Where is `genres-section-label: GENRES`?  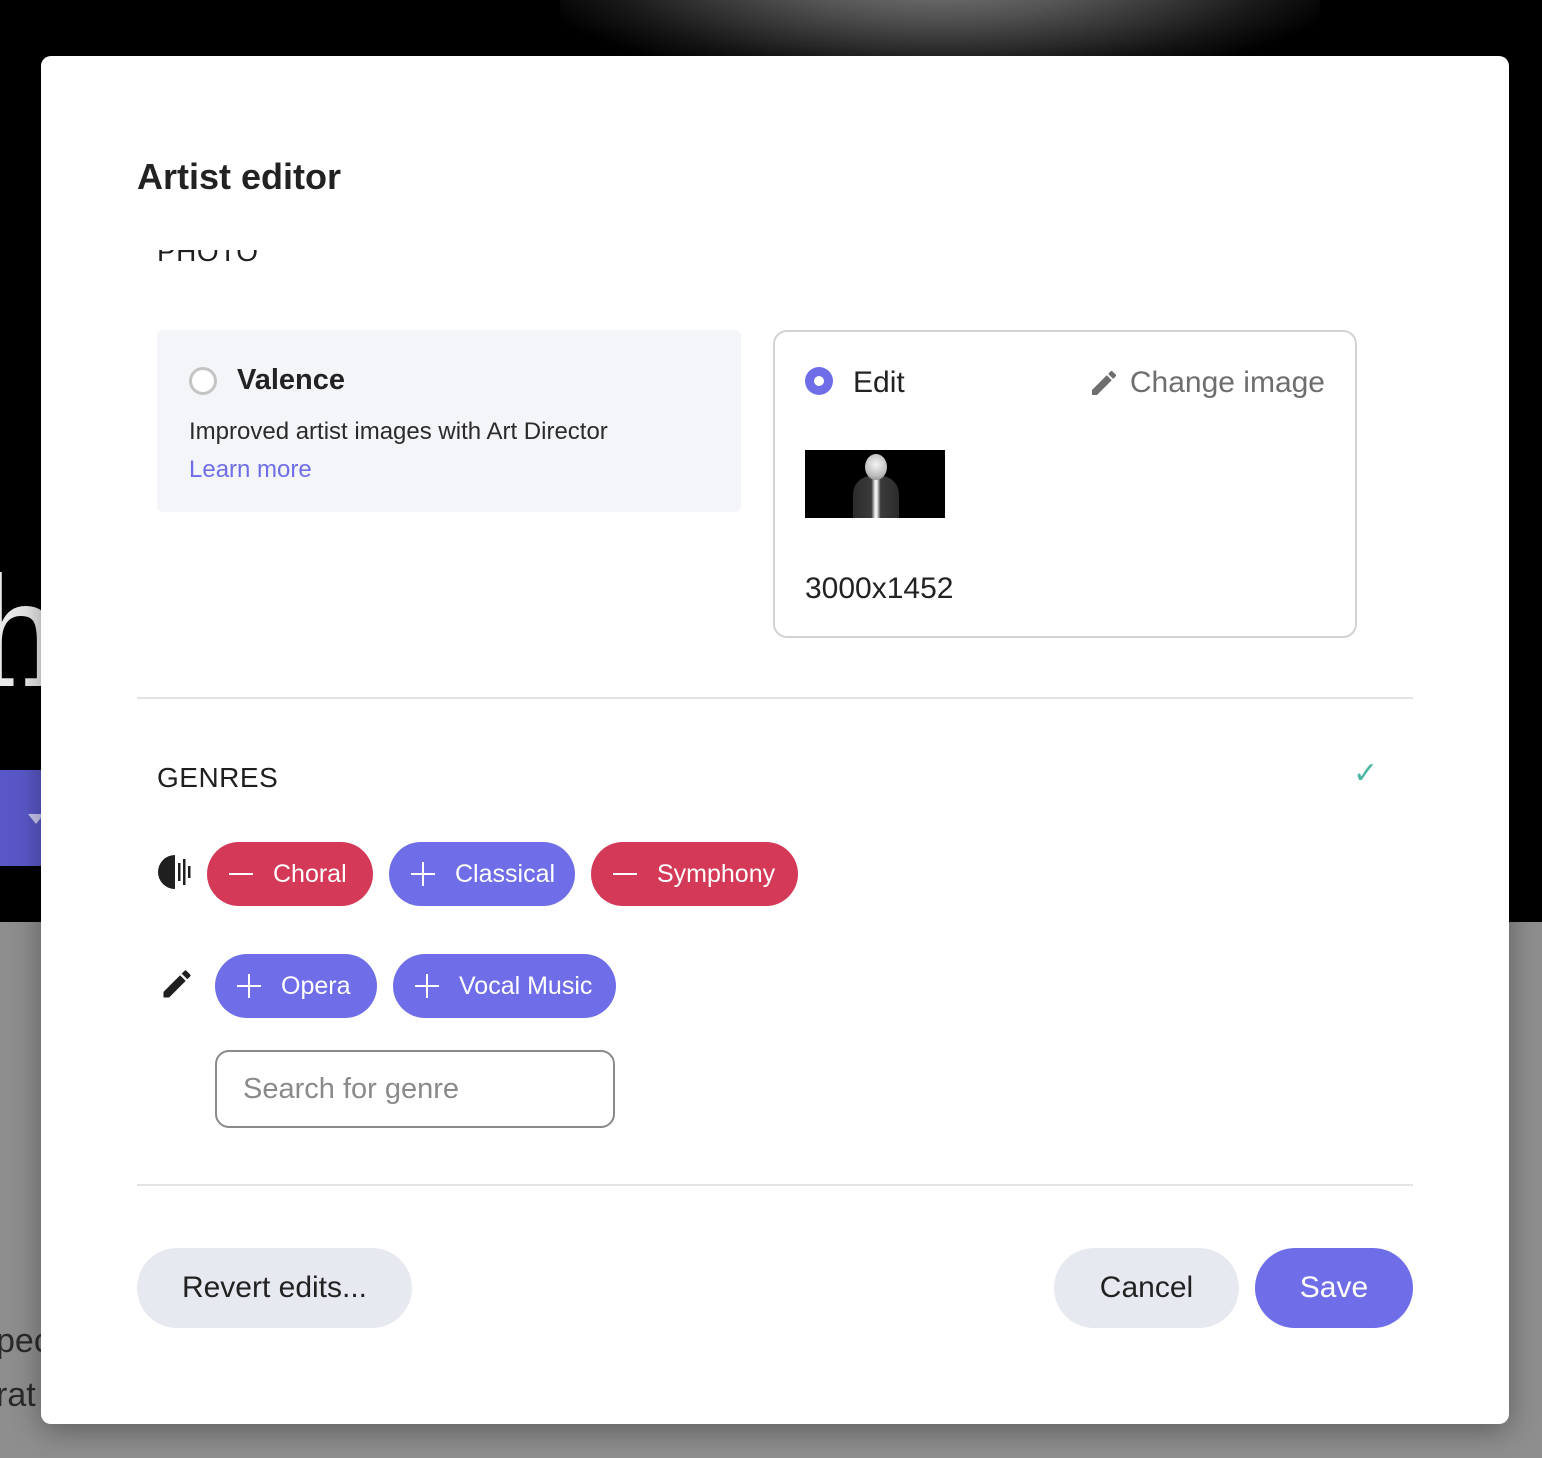 genres-section-label: GENRES is located at coordinates (218, 777).